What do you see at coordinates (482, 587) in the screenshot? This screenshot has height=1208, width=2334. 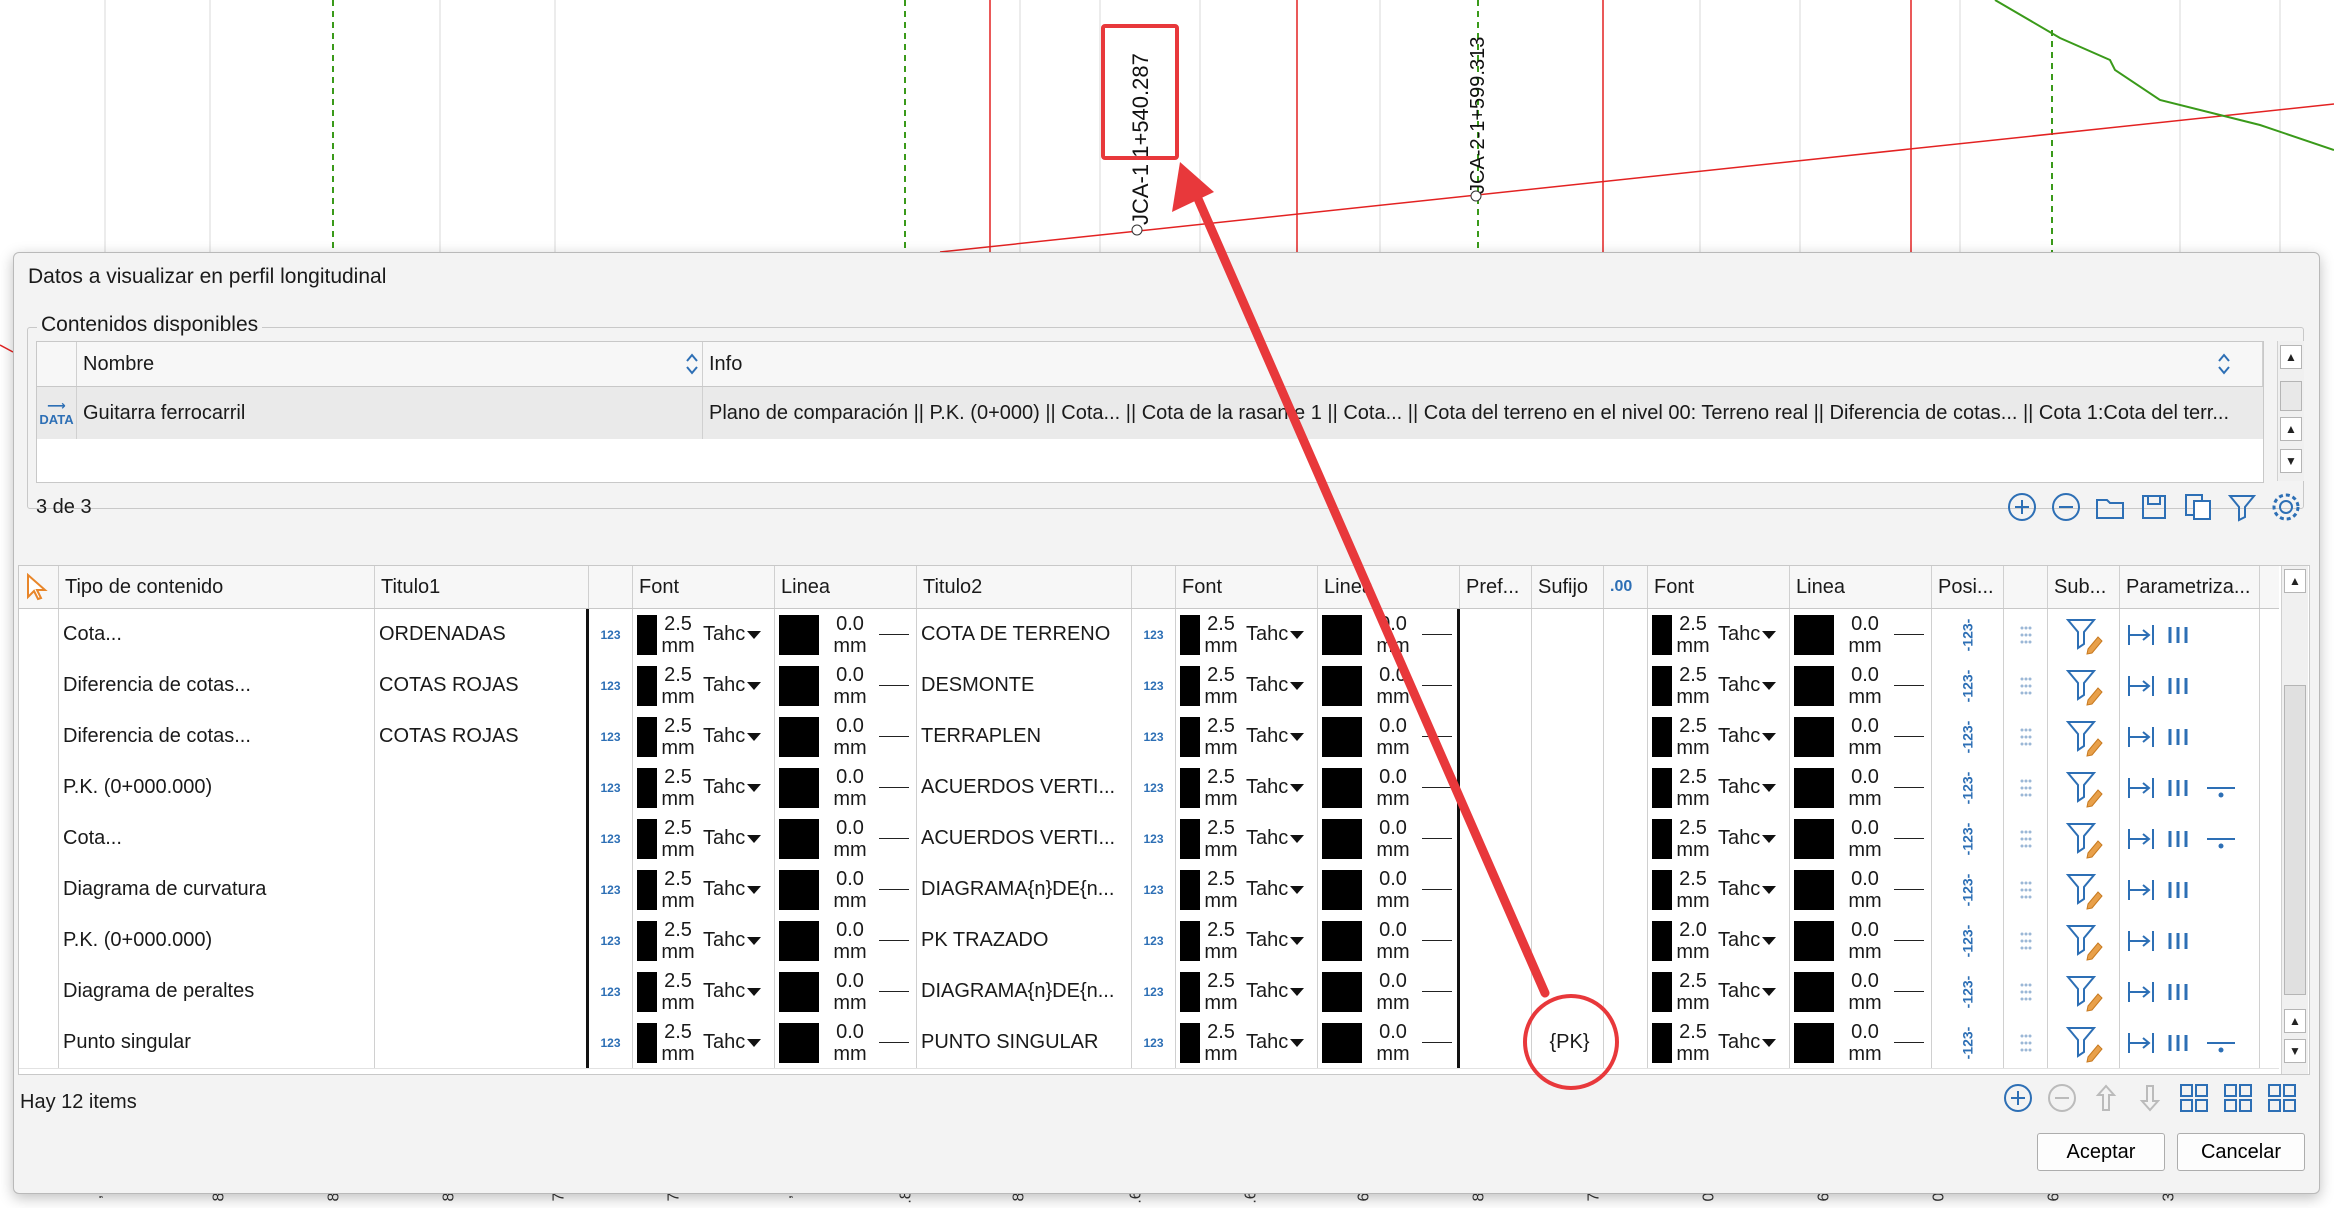 I see `column-header-titulo1: Titulo1` at bounding box center [482, 587].